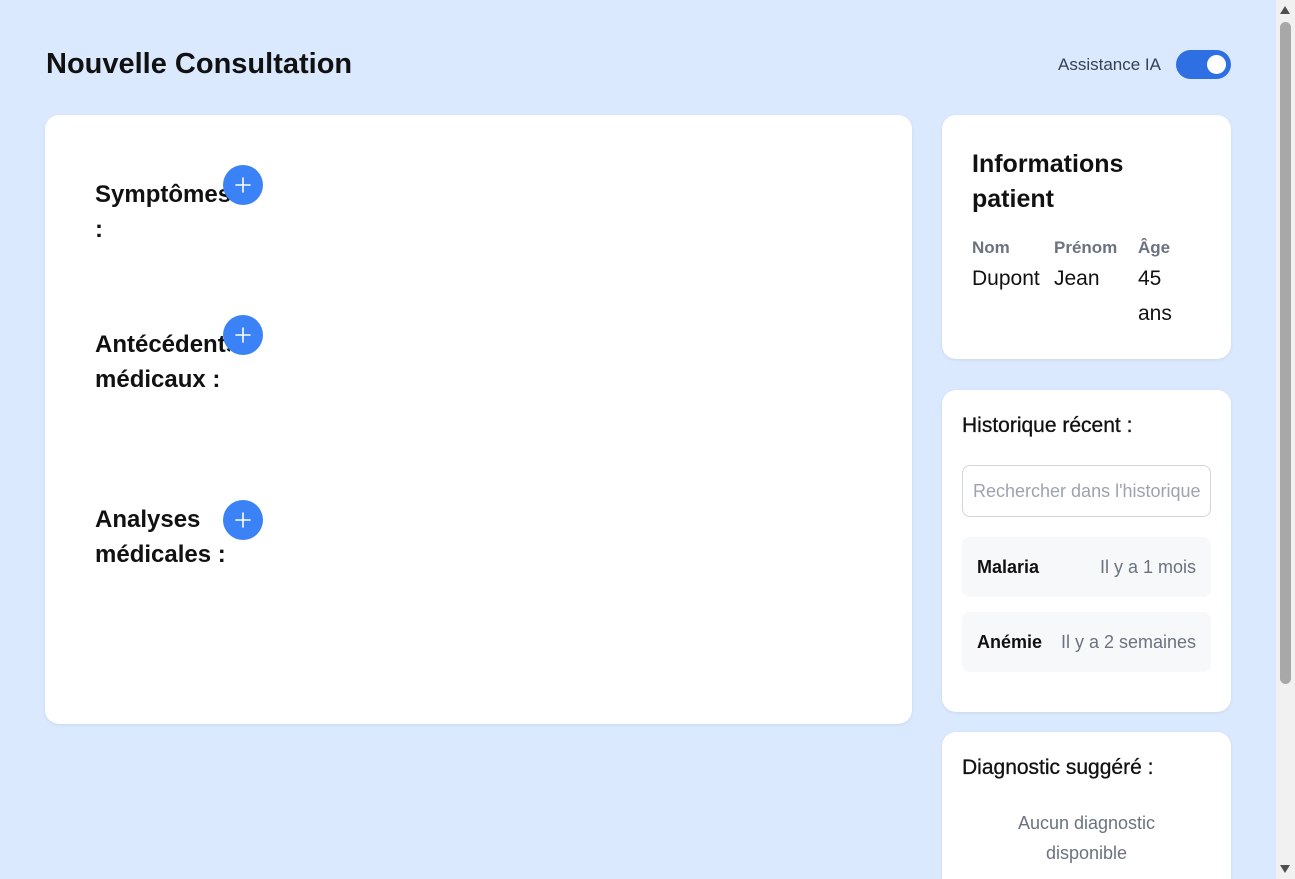  I want to click on history-item-name: Anémie, so click(1010, 641).